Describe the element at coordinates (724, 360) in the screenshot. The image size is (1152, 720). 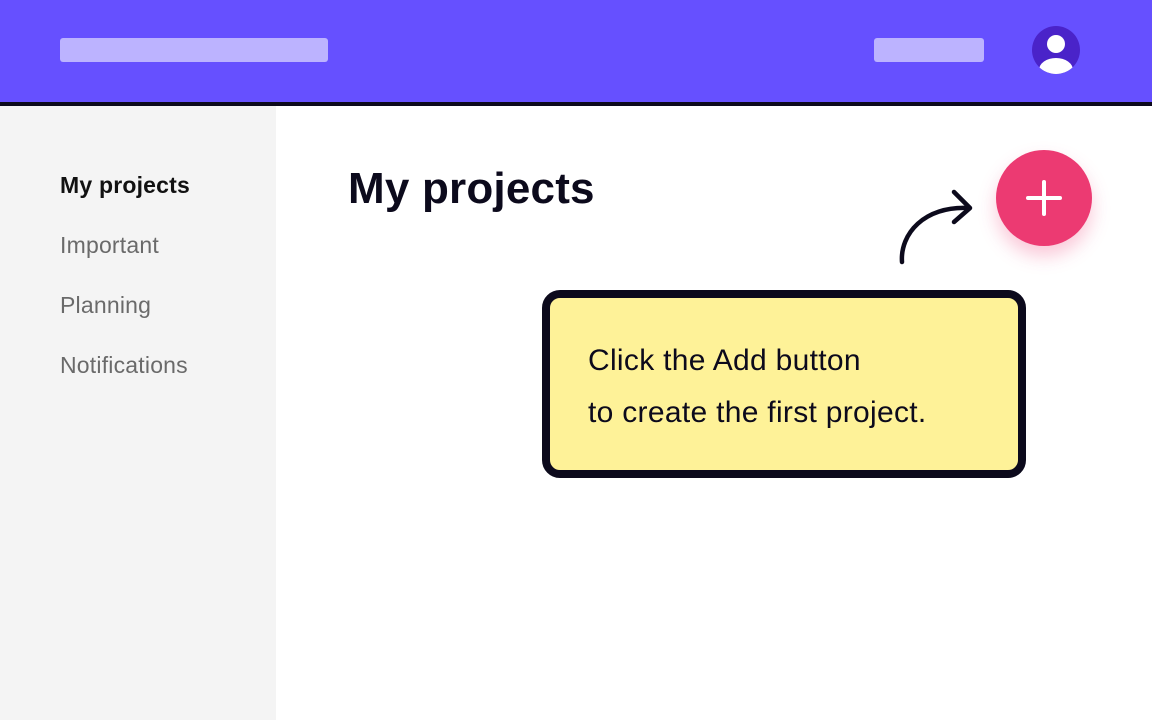
I see `tooltip-line-1: Click the Add button` at that location.